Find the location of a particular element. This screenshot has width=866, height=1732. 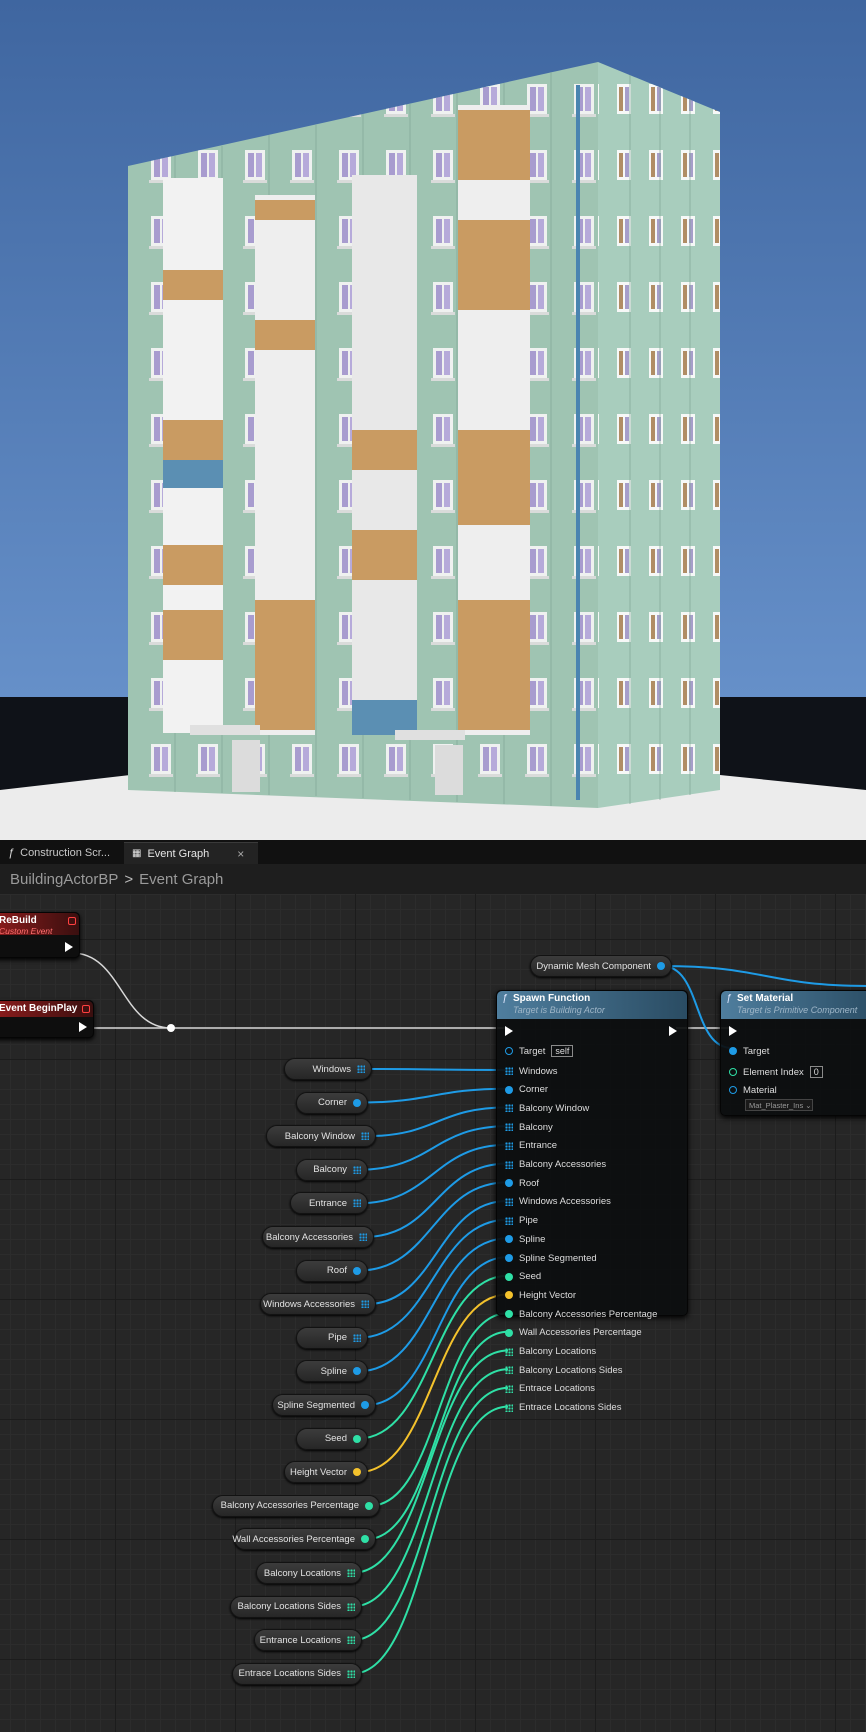

target-pin-icon is located at coordinates (509, 1051).